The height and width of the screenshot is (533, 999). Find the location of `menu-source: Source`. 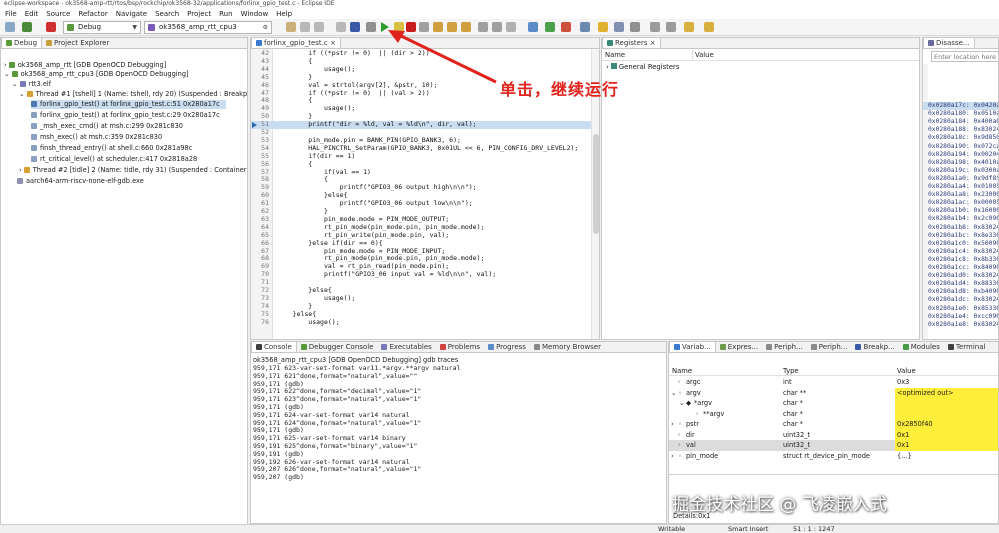

menu-source: Source is located at coordinates (58, 14).